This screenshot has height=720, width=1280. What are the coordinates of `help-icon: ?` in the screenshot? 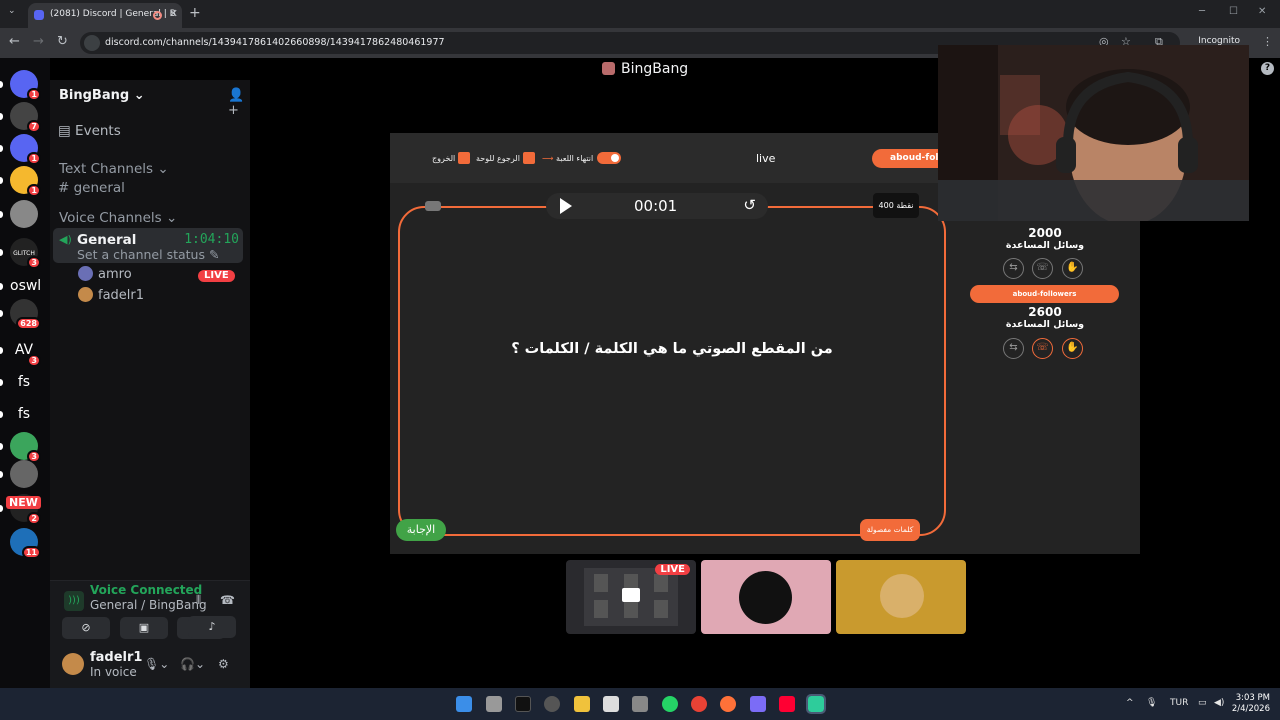 It's located at (1267, 68).